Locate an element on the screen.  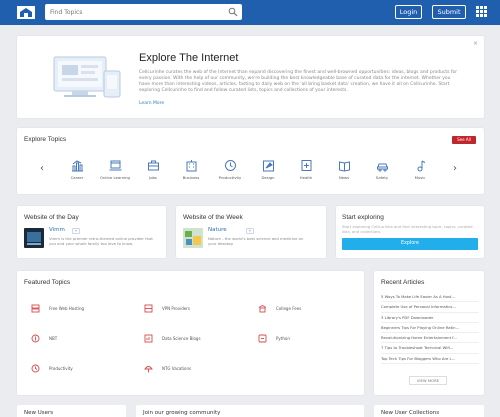
laptop-icon is located at coordinates (115, 165).